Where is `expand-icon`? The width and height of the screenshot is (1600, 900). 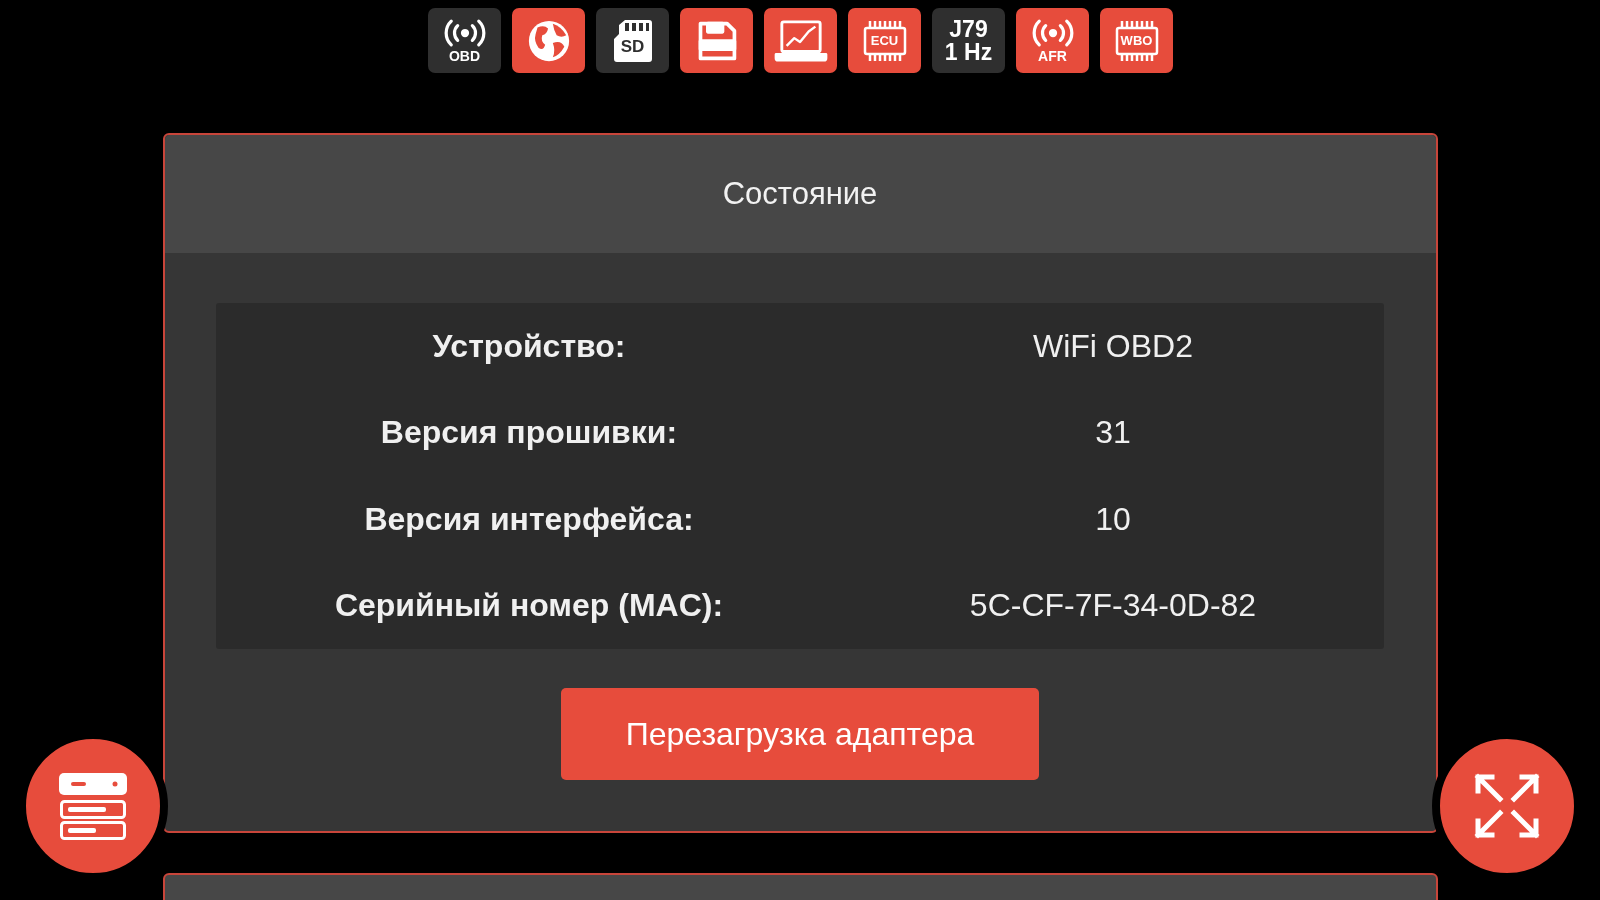
expand-icon is located at coordinates (1507, 806).